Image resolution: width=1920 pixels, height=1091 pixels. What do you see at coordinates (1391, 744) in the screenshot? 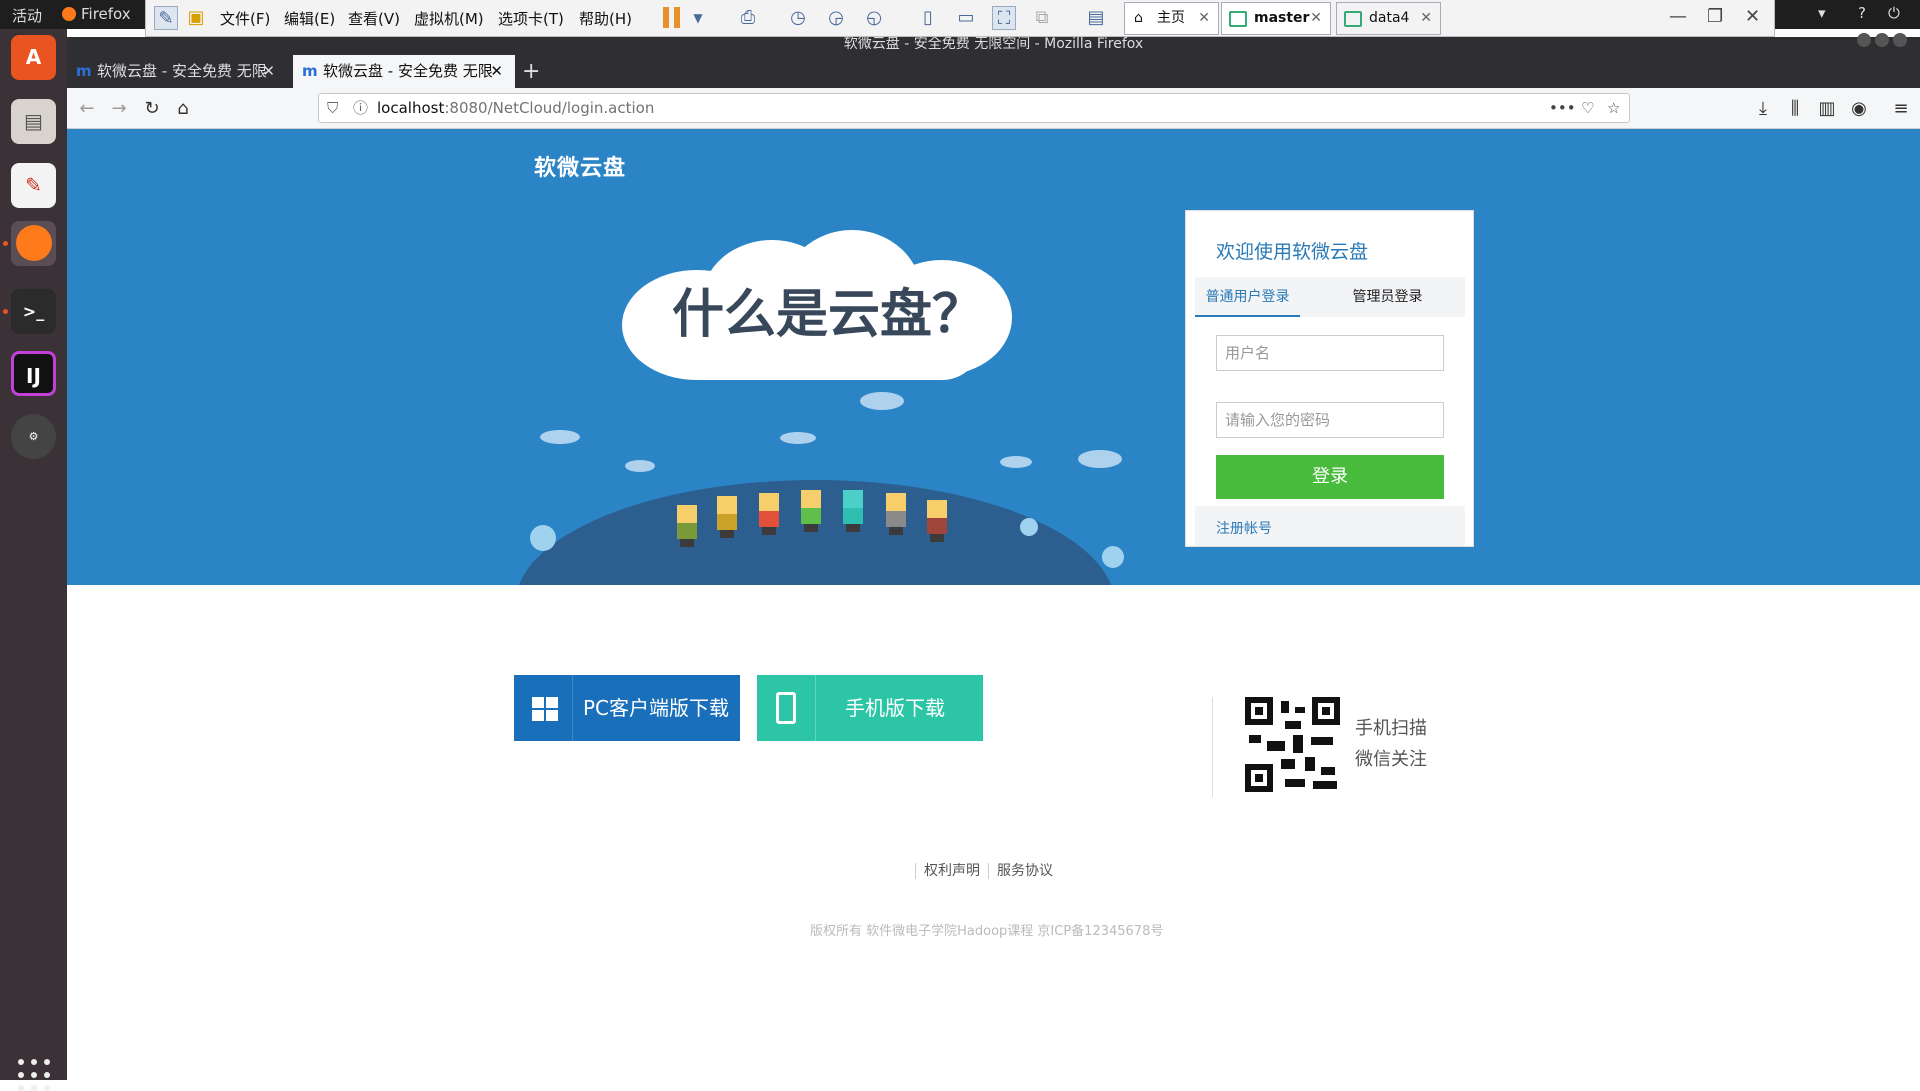
I see `qr-caption: 手机扫描 微信关注` at bounding box center [1391, 744].